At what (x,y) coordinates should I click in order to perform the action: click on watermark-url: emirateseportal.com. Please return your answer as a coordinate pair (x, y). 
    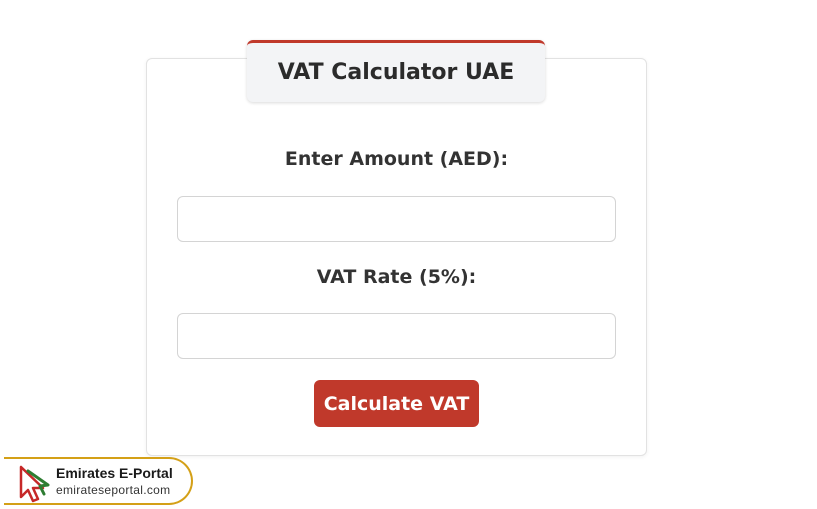
    Looking at the image, I should click on (113, 490).